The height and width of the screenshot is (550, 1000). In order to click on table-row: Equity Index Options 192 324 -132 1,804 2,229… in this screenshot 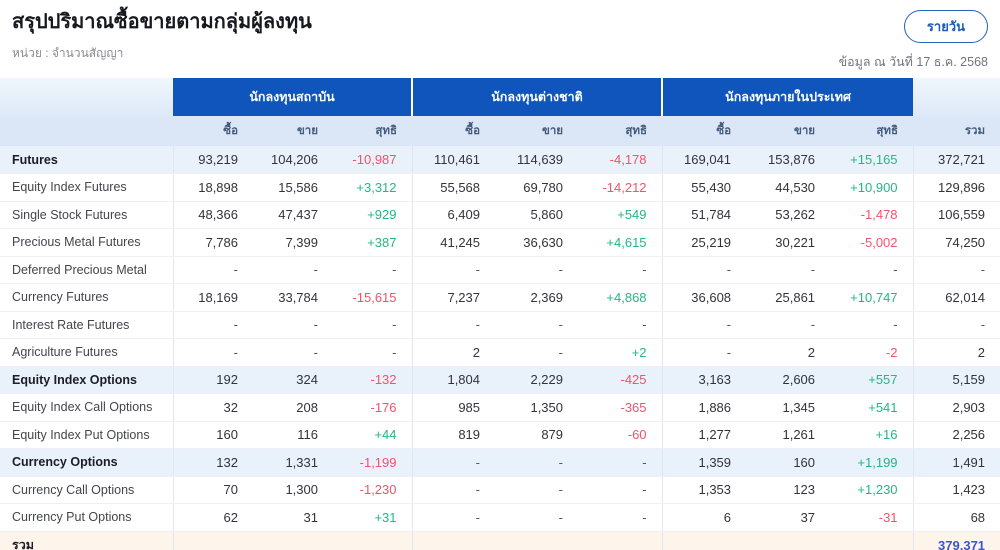, I will do `click(500, 380)`.